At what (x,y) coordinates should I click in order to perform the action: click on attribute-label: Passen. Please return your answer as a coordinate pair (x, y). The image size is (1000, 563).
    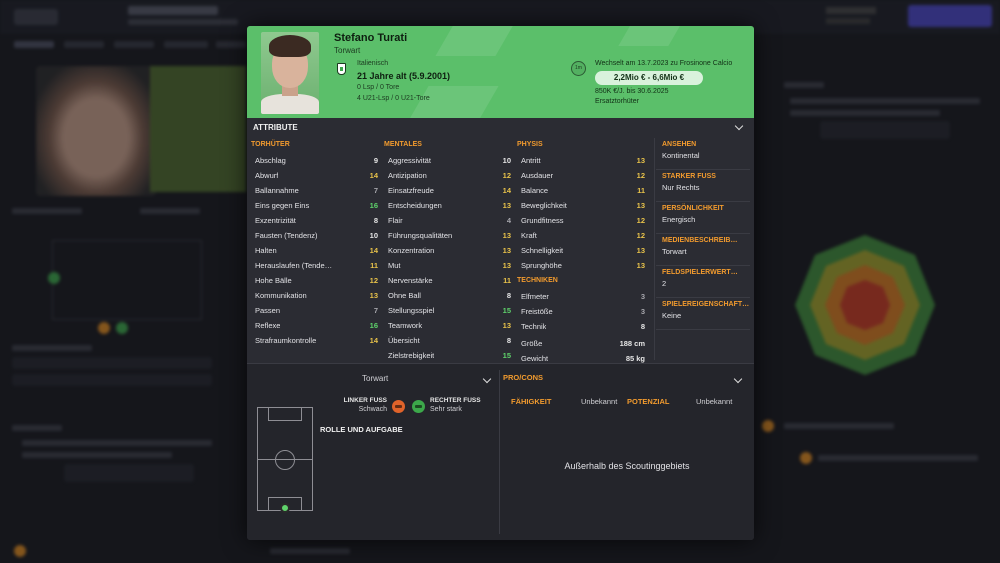
    Looking at the image, I should click on (268, 310).